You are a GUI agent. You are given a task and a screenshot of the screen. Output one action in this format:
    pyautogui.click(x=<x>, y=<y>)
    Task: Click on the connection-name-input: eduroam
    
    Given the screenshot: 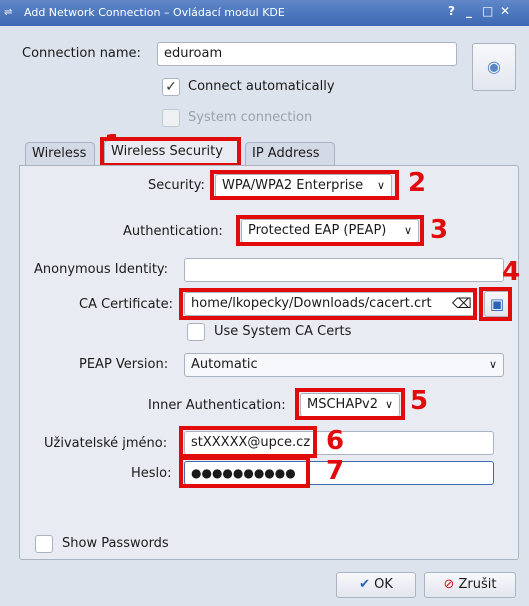 What is the action you would take?
    pyautogui.click(x=307, y=54)
    